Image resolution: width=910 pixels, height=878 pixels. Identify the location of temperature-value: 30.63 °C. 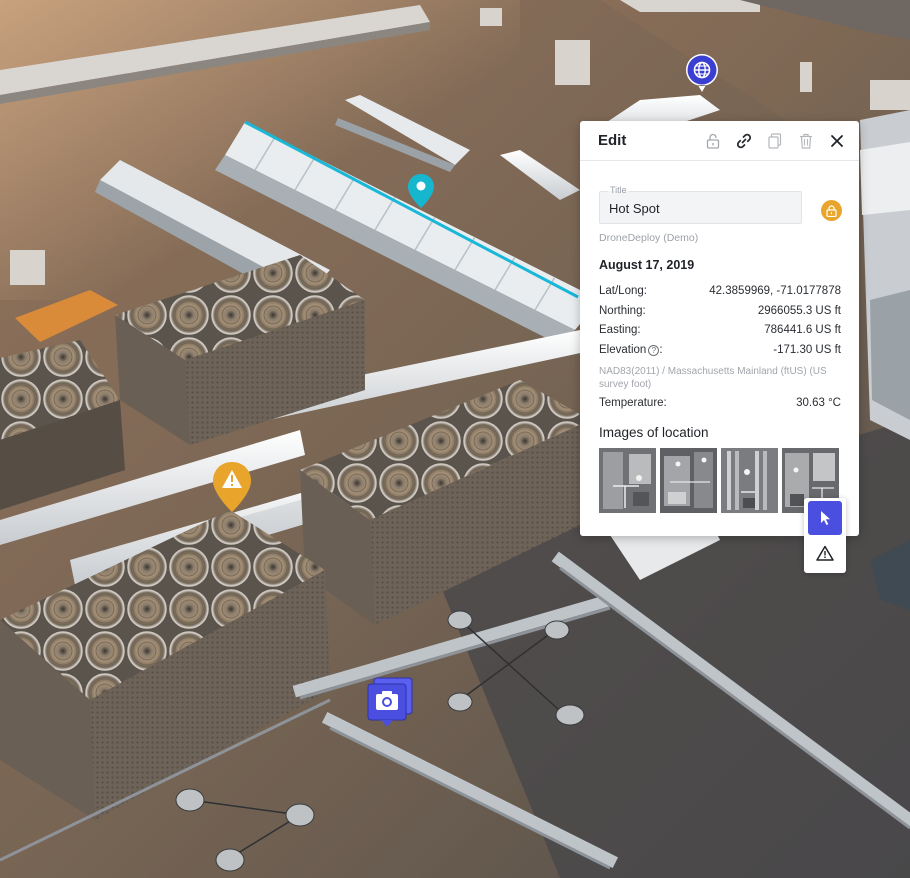
(818, 403).